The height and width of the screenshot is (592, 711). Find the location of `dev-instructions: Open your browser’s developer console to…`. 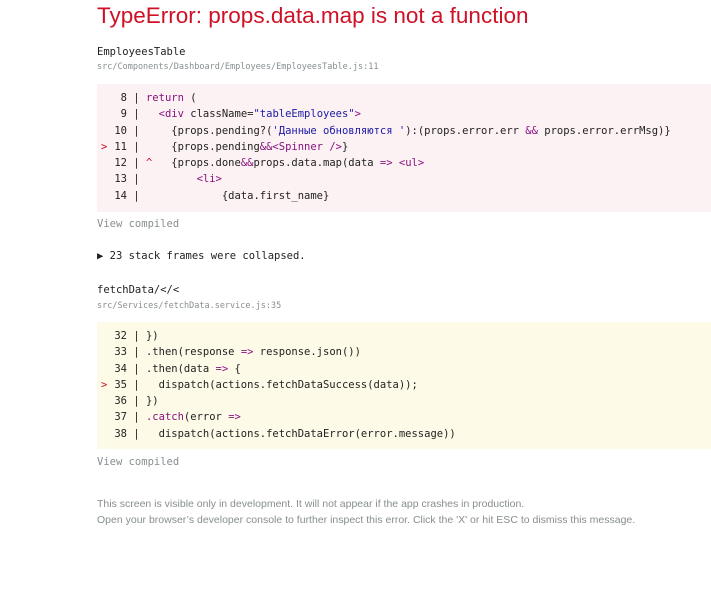

dev-instructions: Open your browser’s developer console to… is located at coordinates (366, 520).